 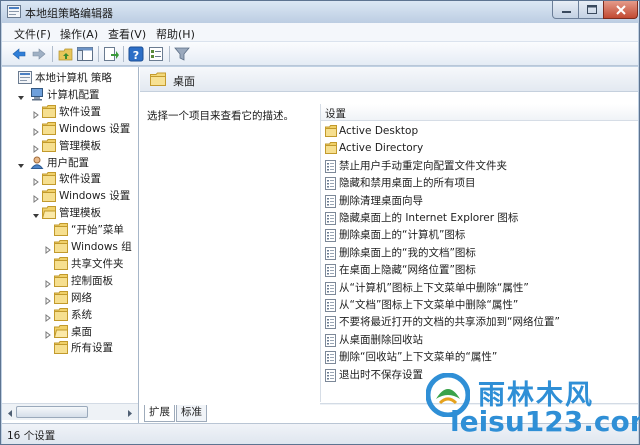 What do you see at coordinates (191, 413) in the screenshot?
I see `tab-standard: 标准` at bounding box center [191, 413].